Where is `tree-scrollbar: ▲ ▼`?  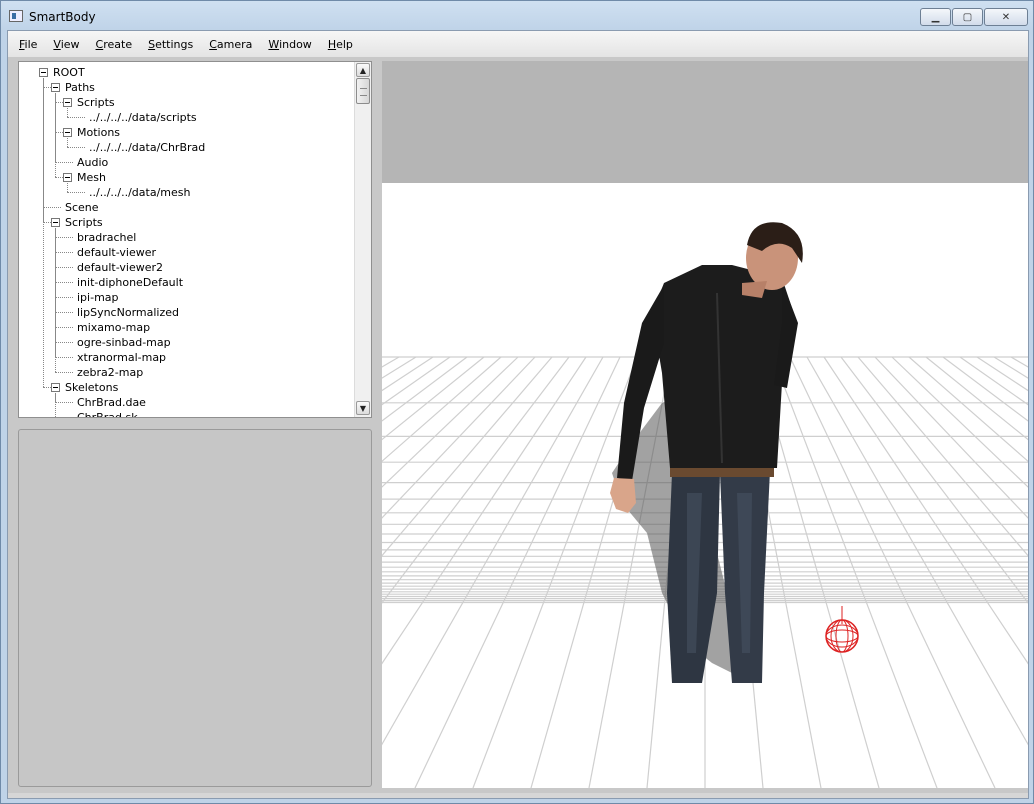
tree-scrollbar: ▲ ▼ is located at coordinates (362, 239).